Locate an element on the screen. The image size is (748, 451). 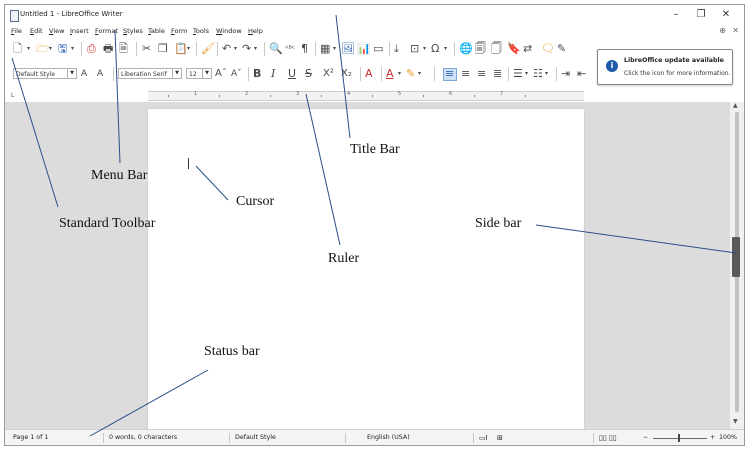
menu-table: Table is located at coordinates (156, 31).